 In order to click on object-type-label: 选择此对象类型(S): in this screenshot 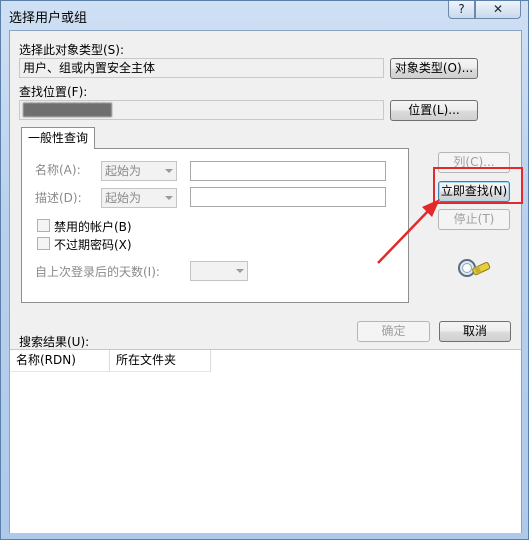, I will do `click(72, 50)`.